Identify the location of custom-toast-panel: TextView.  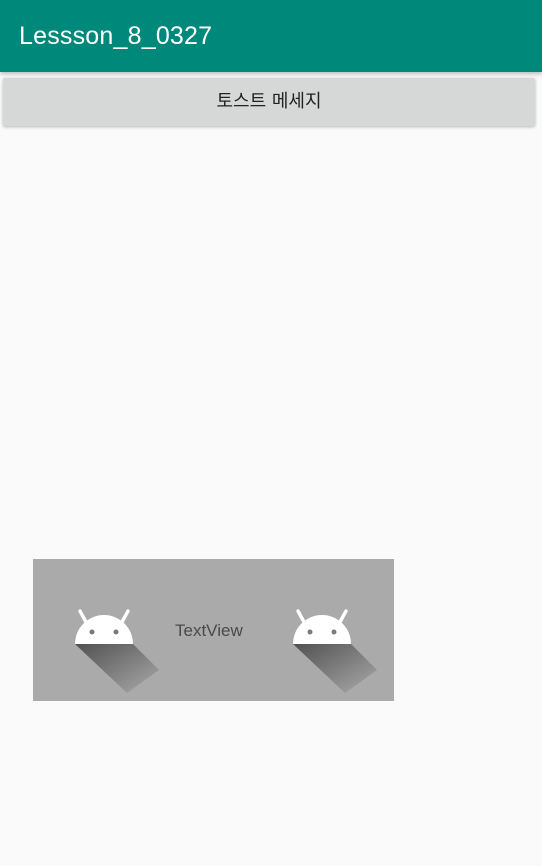
(213, 630).